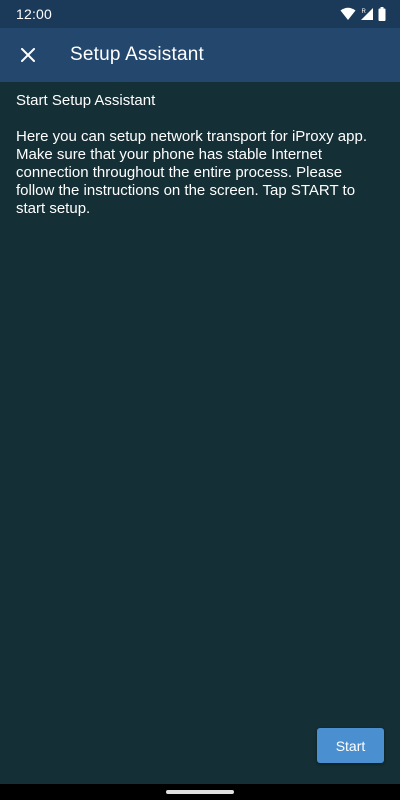  I want to click on status-icons: R, so click(363, 14).